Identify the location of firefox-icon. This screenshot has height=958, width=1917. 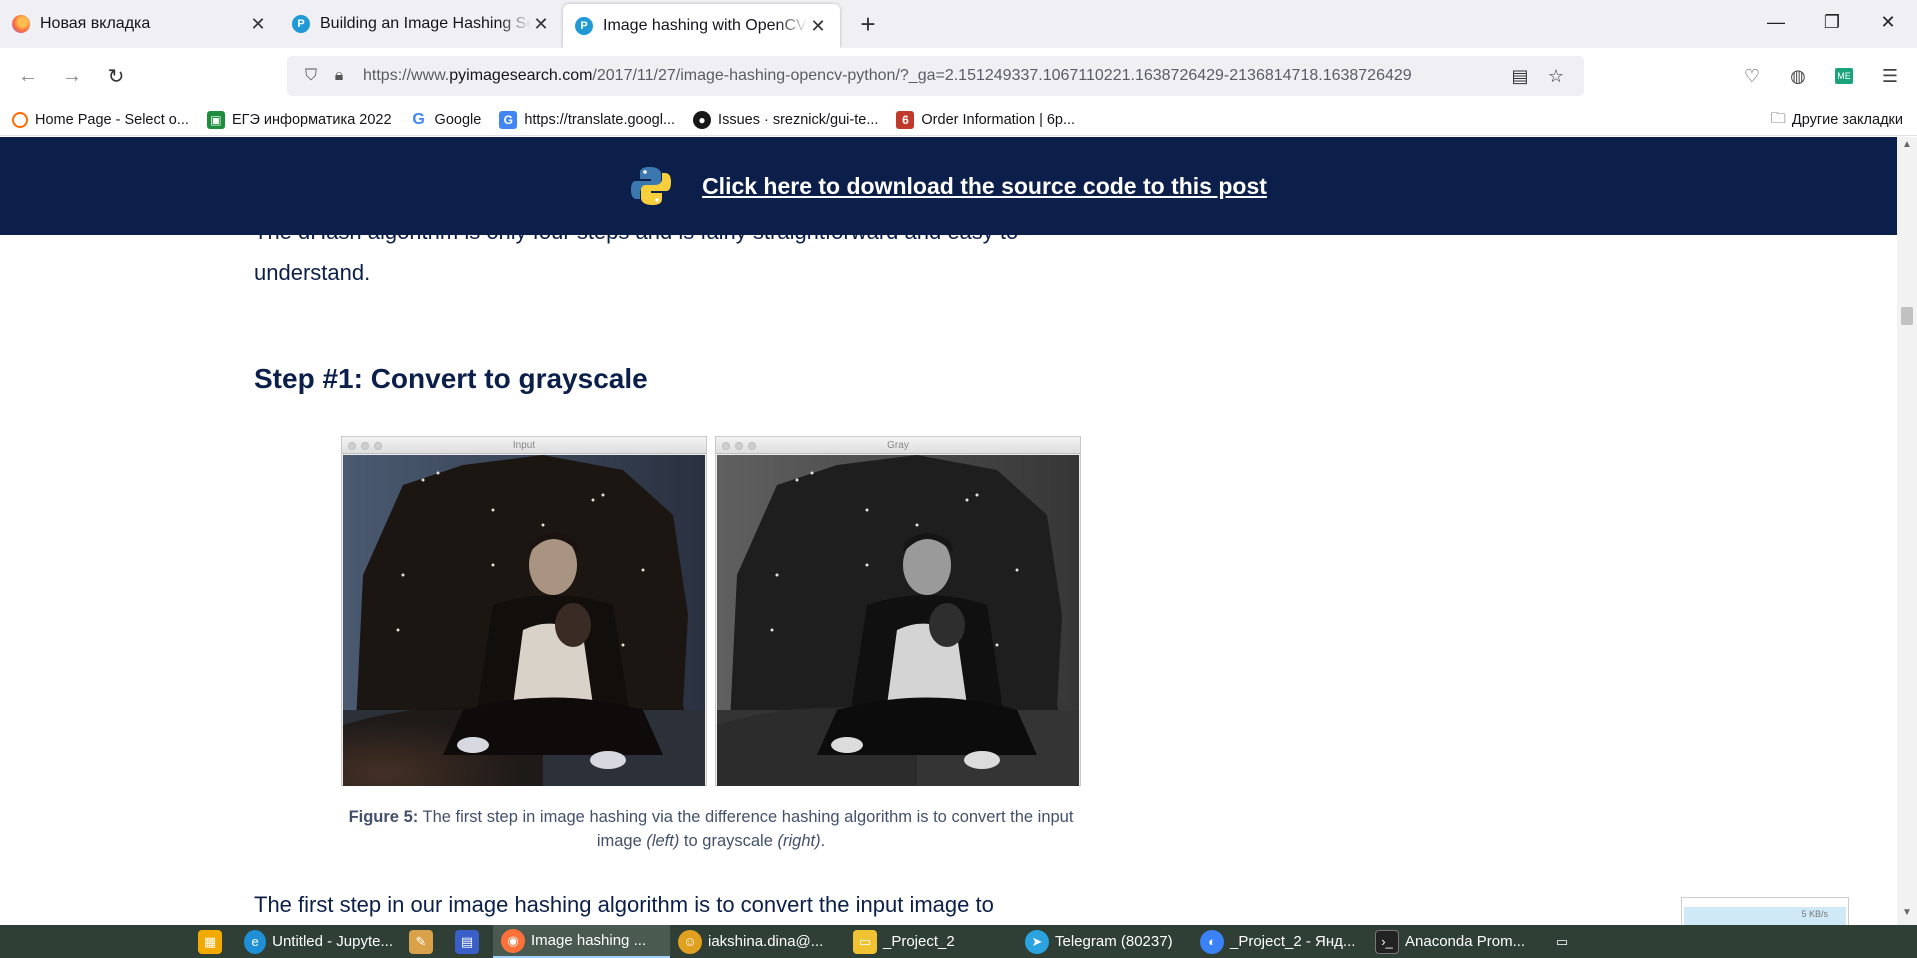
(21, 24).